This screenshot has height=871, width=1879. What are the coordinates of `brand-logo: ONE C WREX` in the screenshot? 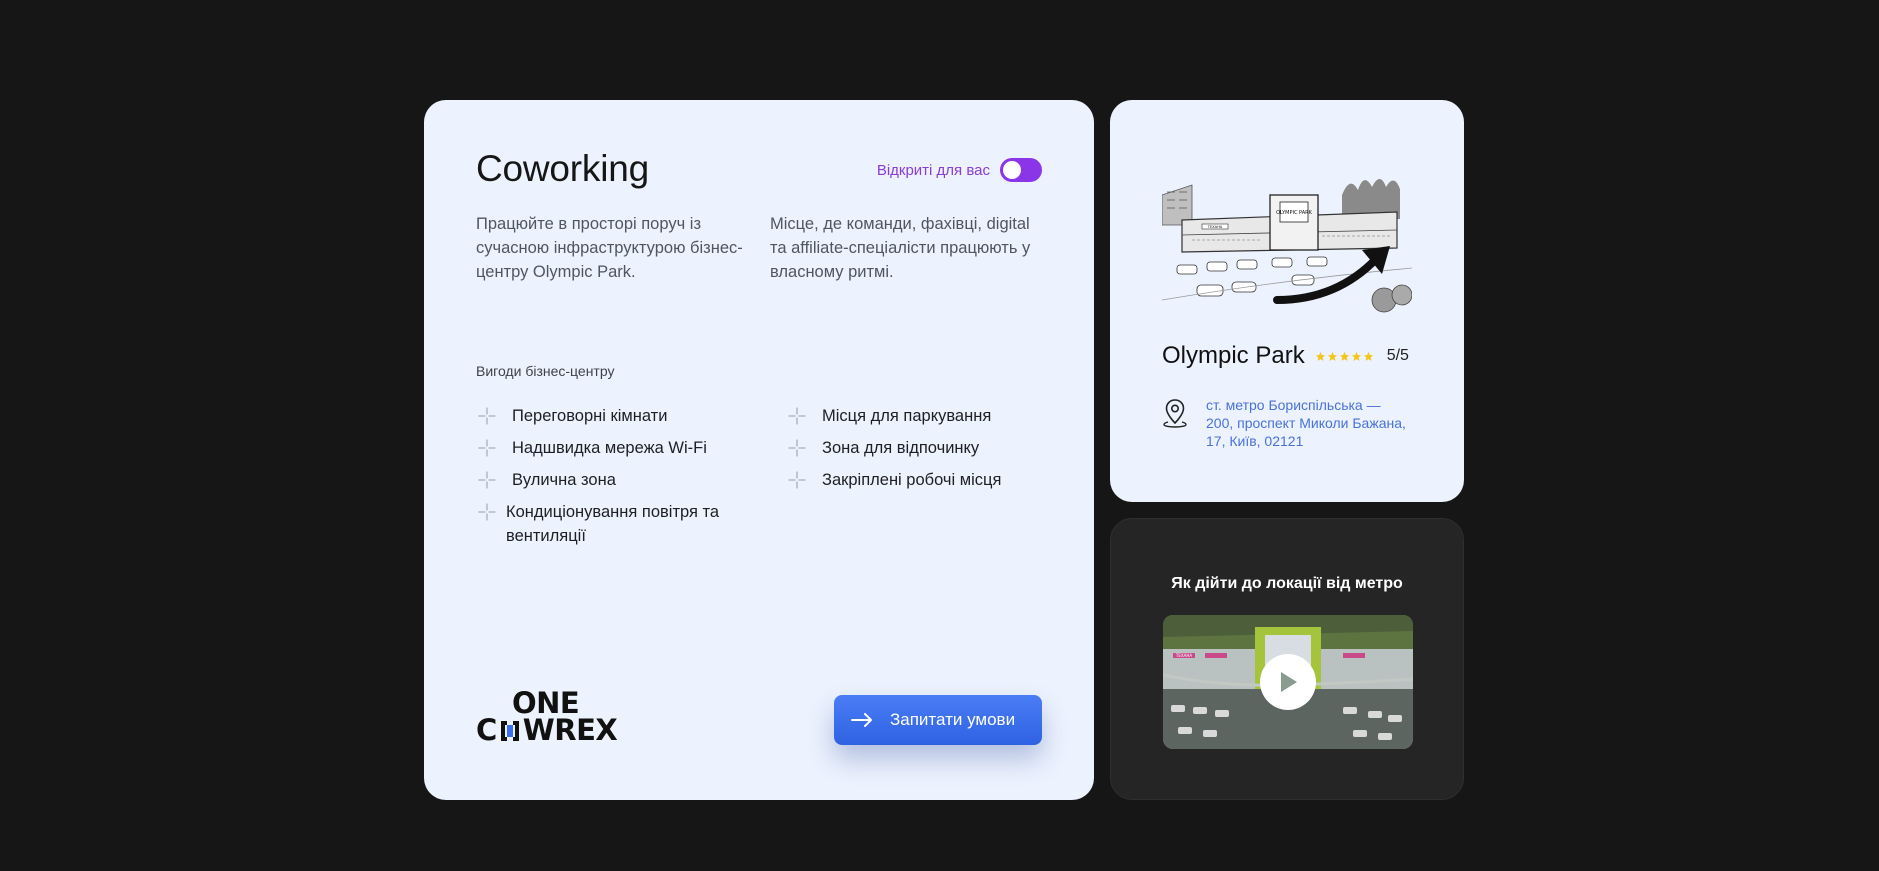 It's located at (547, 718).